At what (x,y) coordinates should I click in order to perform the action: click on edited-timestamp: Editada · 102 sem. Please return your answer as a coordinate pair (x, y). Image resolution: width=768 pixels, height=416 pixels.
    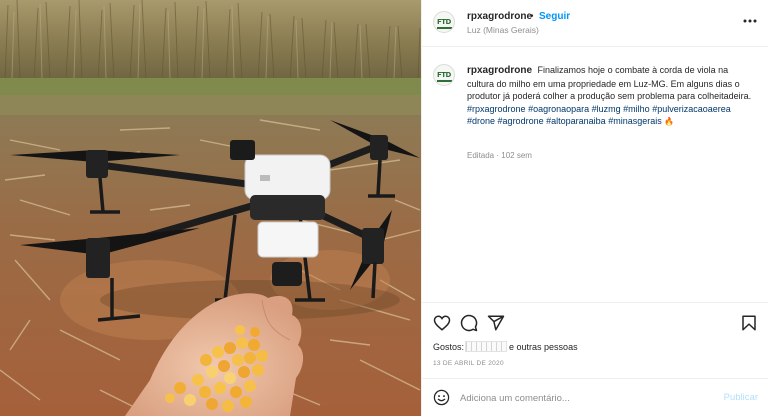
    Looking at the image, I should click on (499, 155).